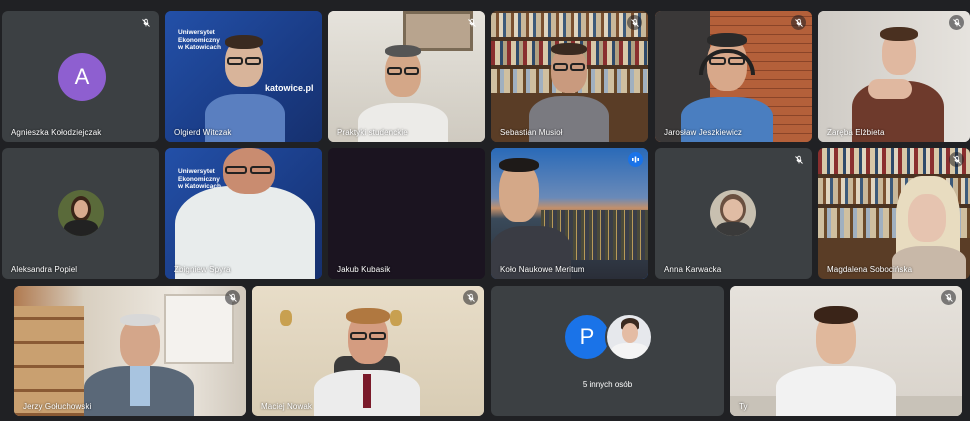 This screenshot has width=970, height=421. I want to click on participant-tile-elzbieta: Zaręba Elżbieta, so click(894, 76).